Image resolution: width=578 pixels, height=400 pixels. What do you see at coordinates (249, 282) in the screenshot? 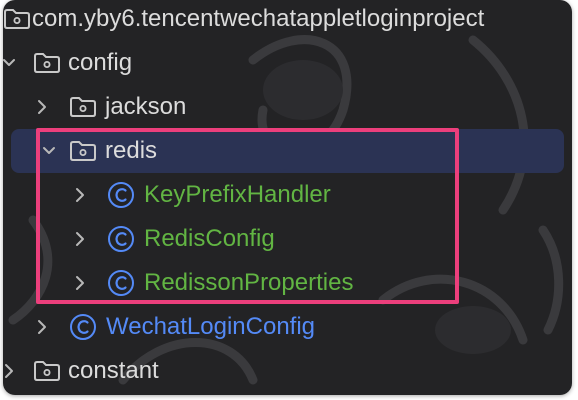
I see `tree-item-label: RedissonProperties` at bounding box center [249, 282].